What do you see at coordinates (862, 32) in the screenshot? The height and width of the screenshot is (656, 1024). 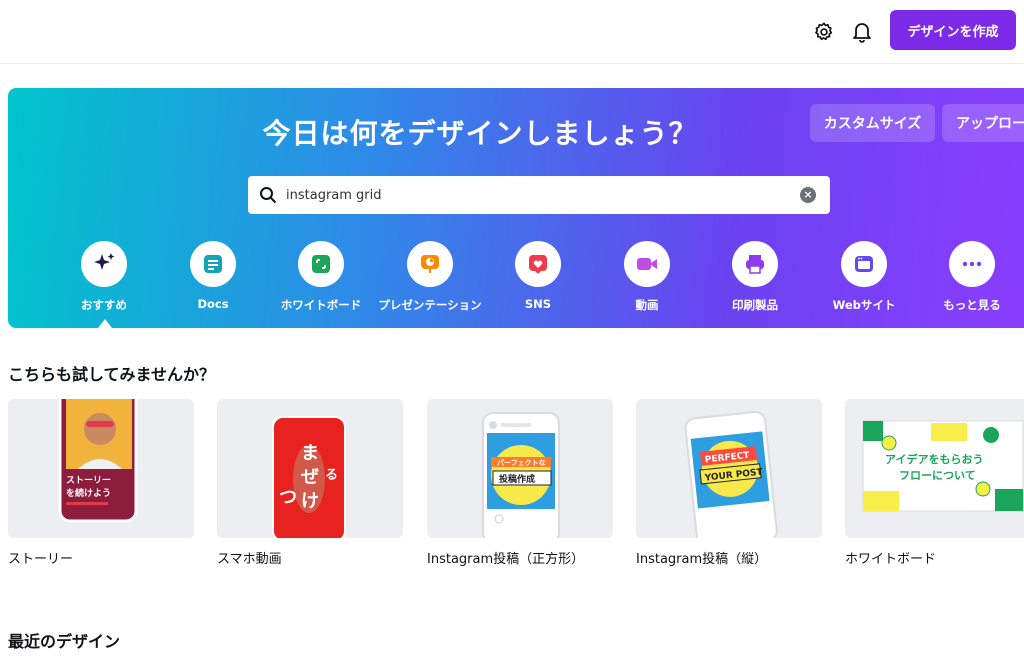 I see `bell-icon` at bounding box center [862, 32].